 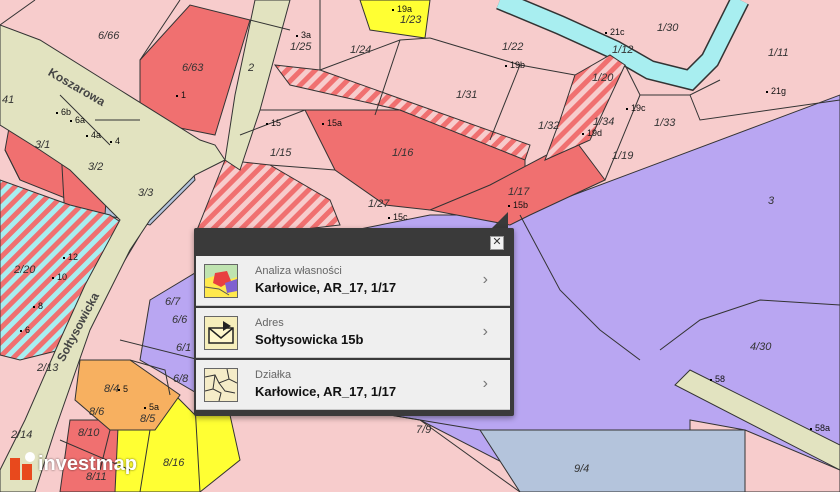 What do you see at coordinates (48, 368) in the screenshot?
I see `parcel-label: 2/13` at bounding box center [48, 368].